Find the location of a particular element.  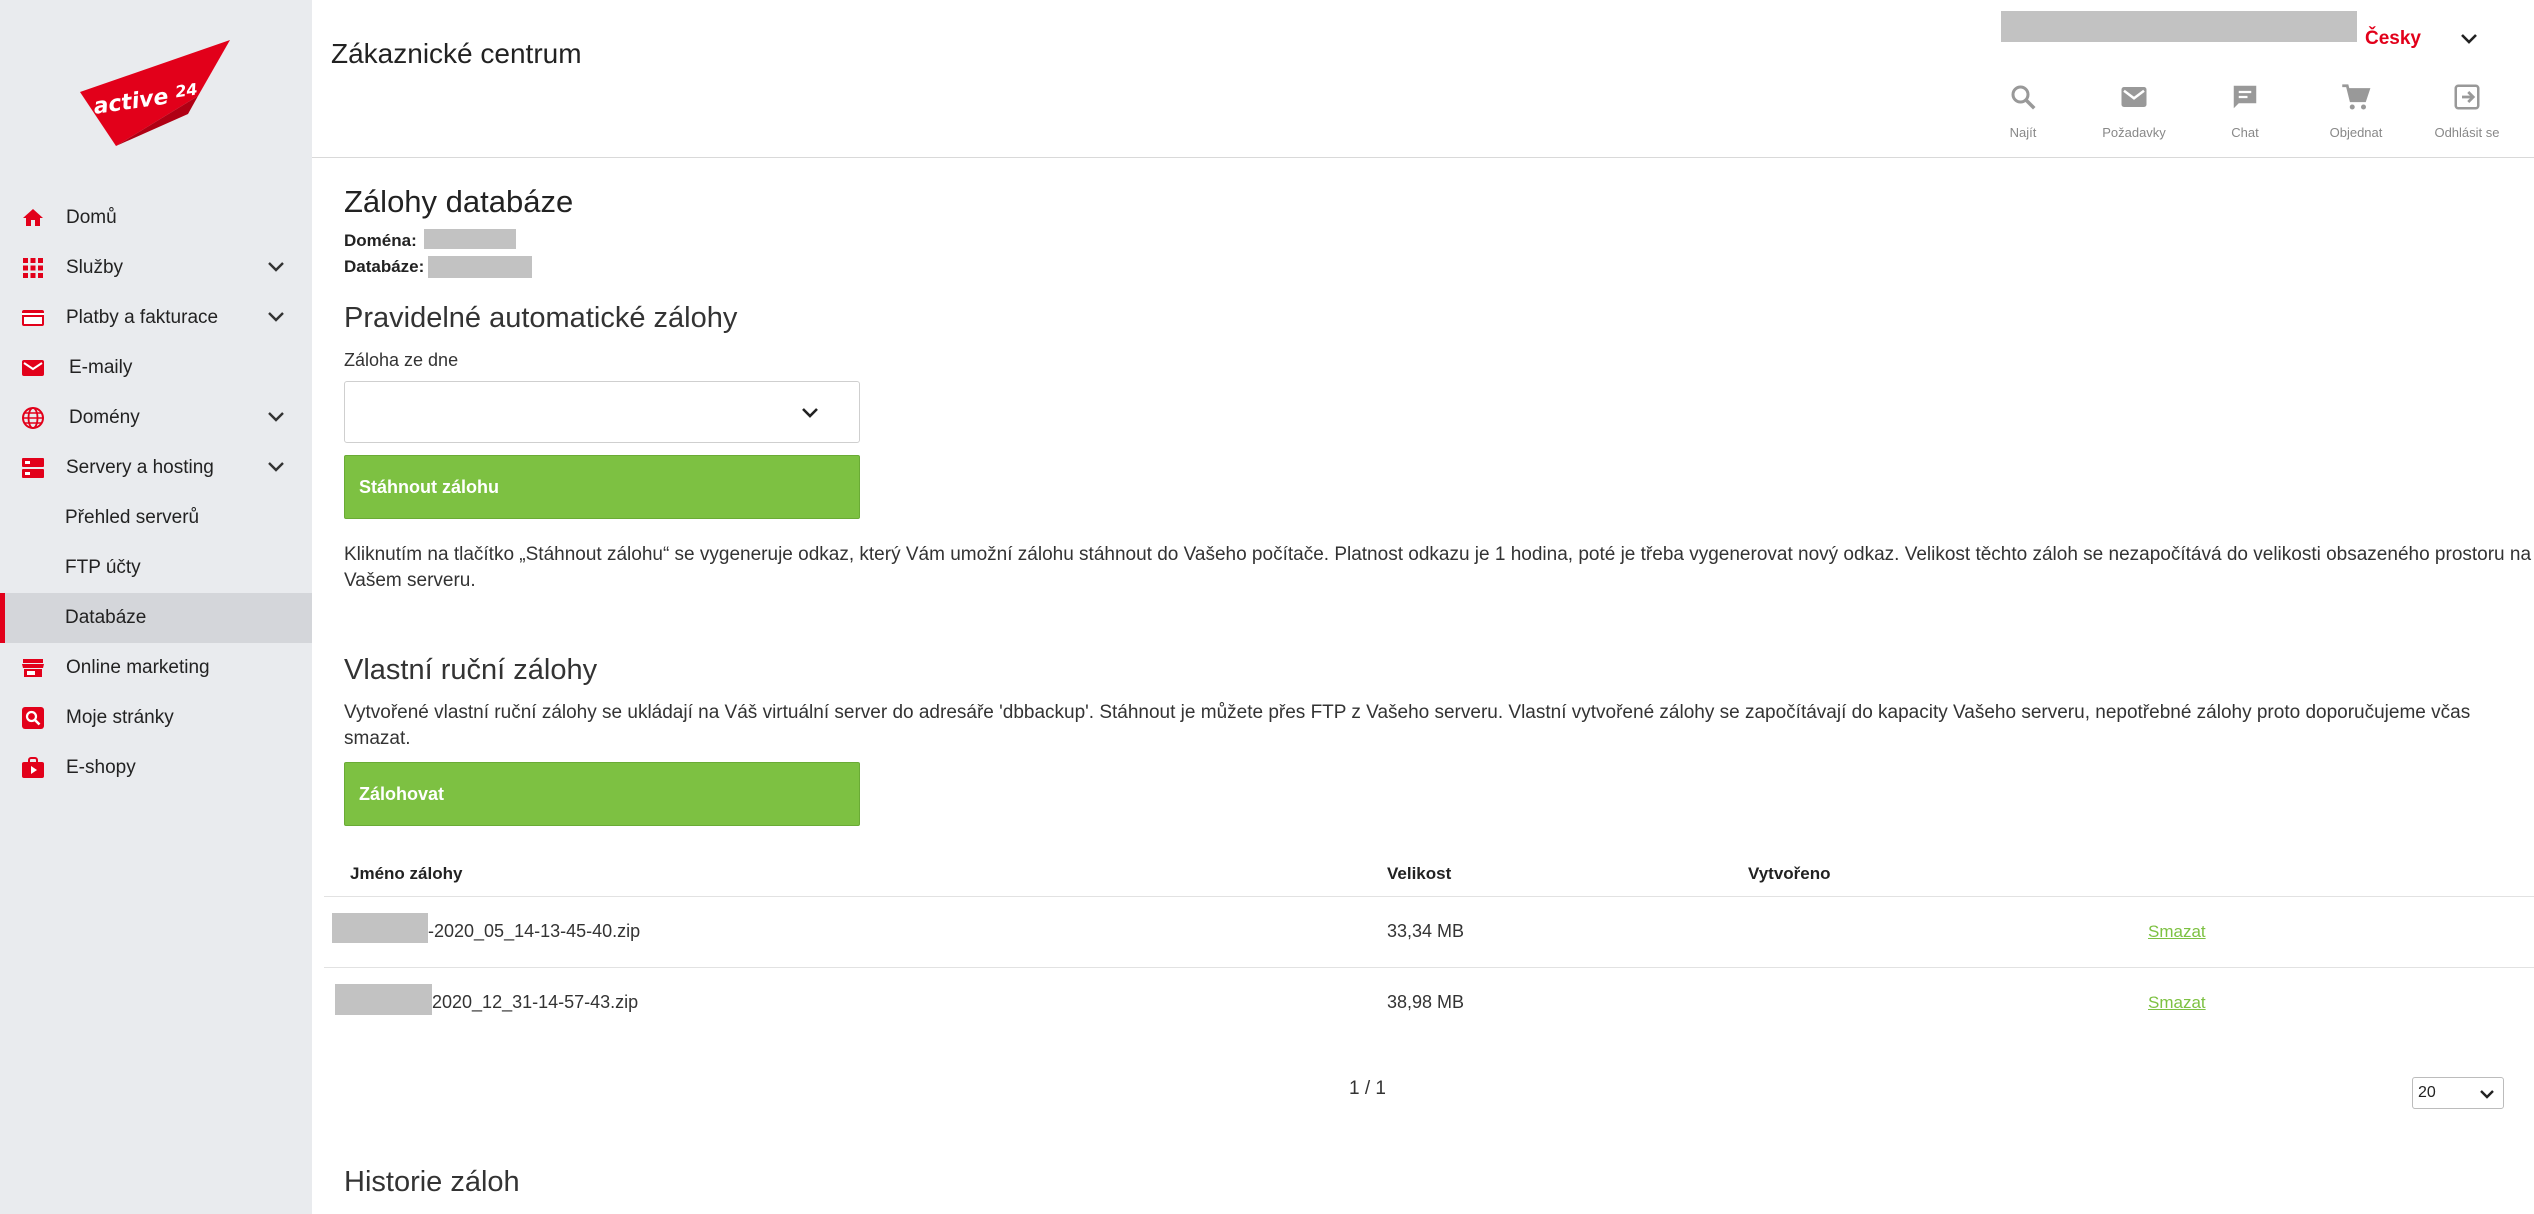

domain-label: Doména: is located at coordinates (380, 240).